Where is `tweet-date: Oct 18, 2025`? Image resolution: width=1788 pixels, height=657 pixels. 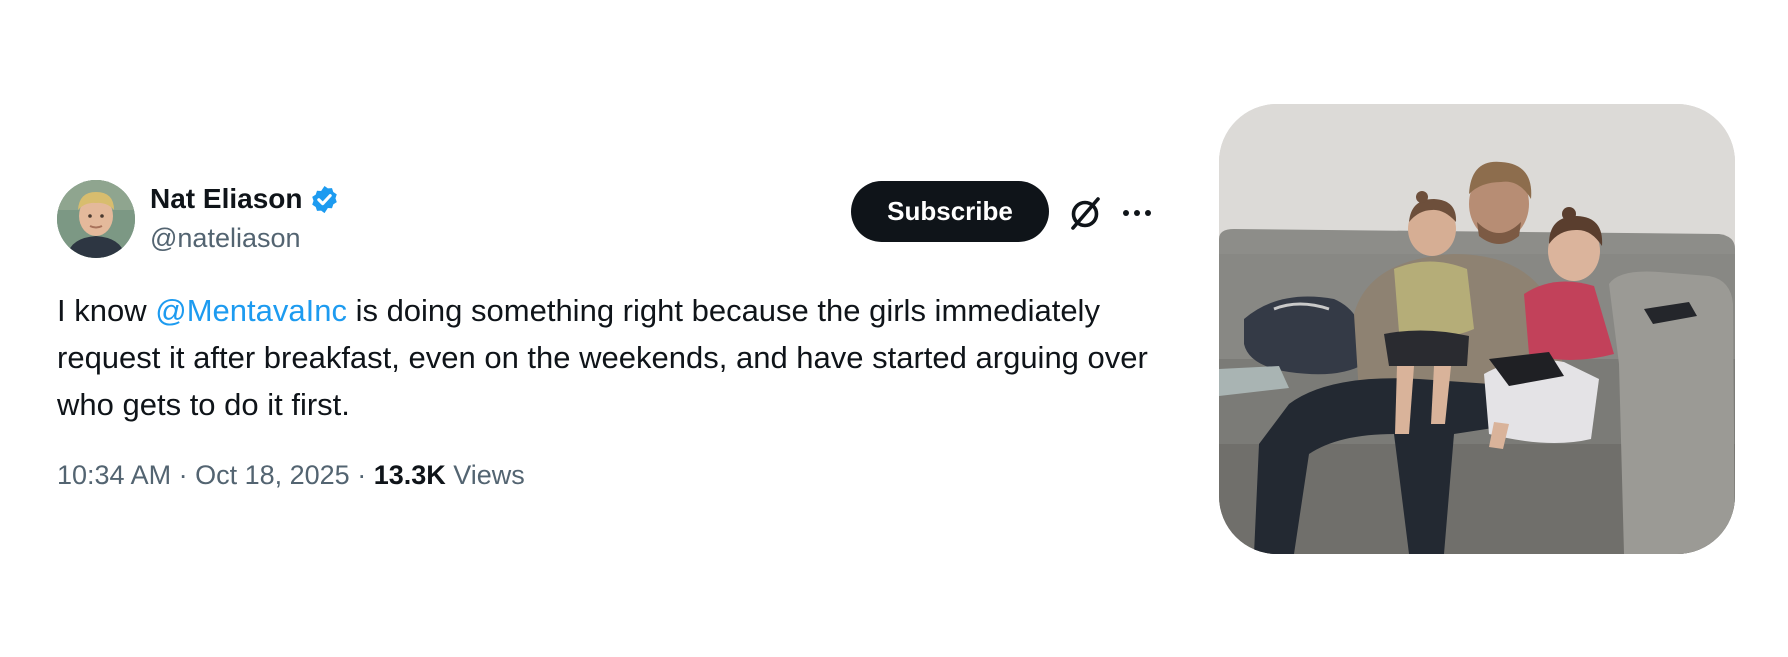 tweet-date: Oct 18, 2025 is located at coordinates (272, 475).